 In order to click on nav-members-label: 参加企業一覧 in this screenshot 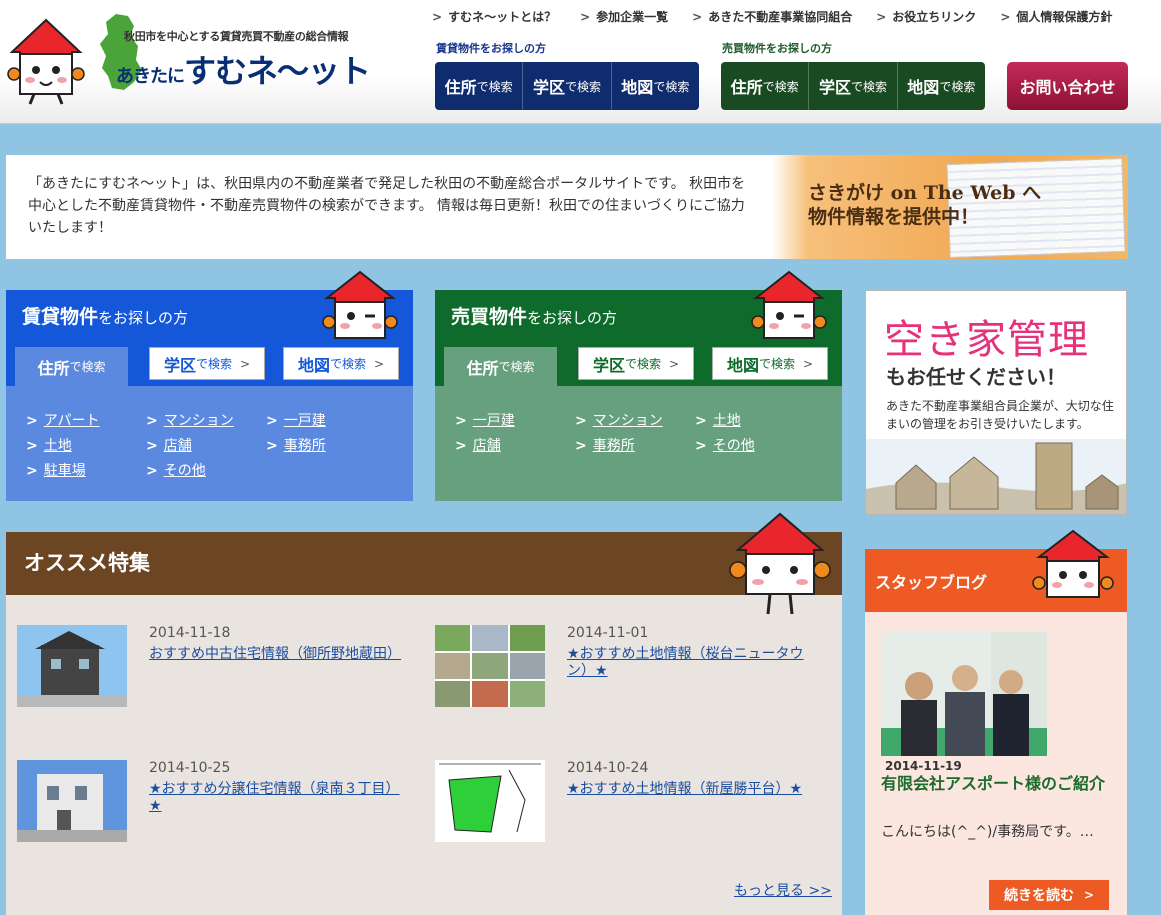, I will do `click(632, 17)`.